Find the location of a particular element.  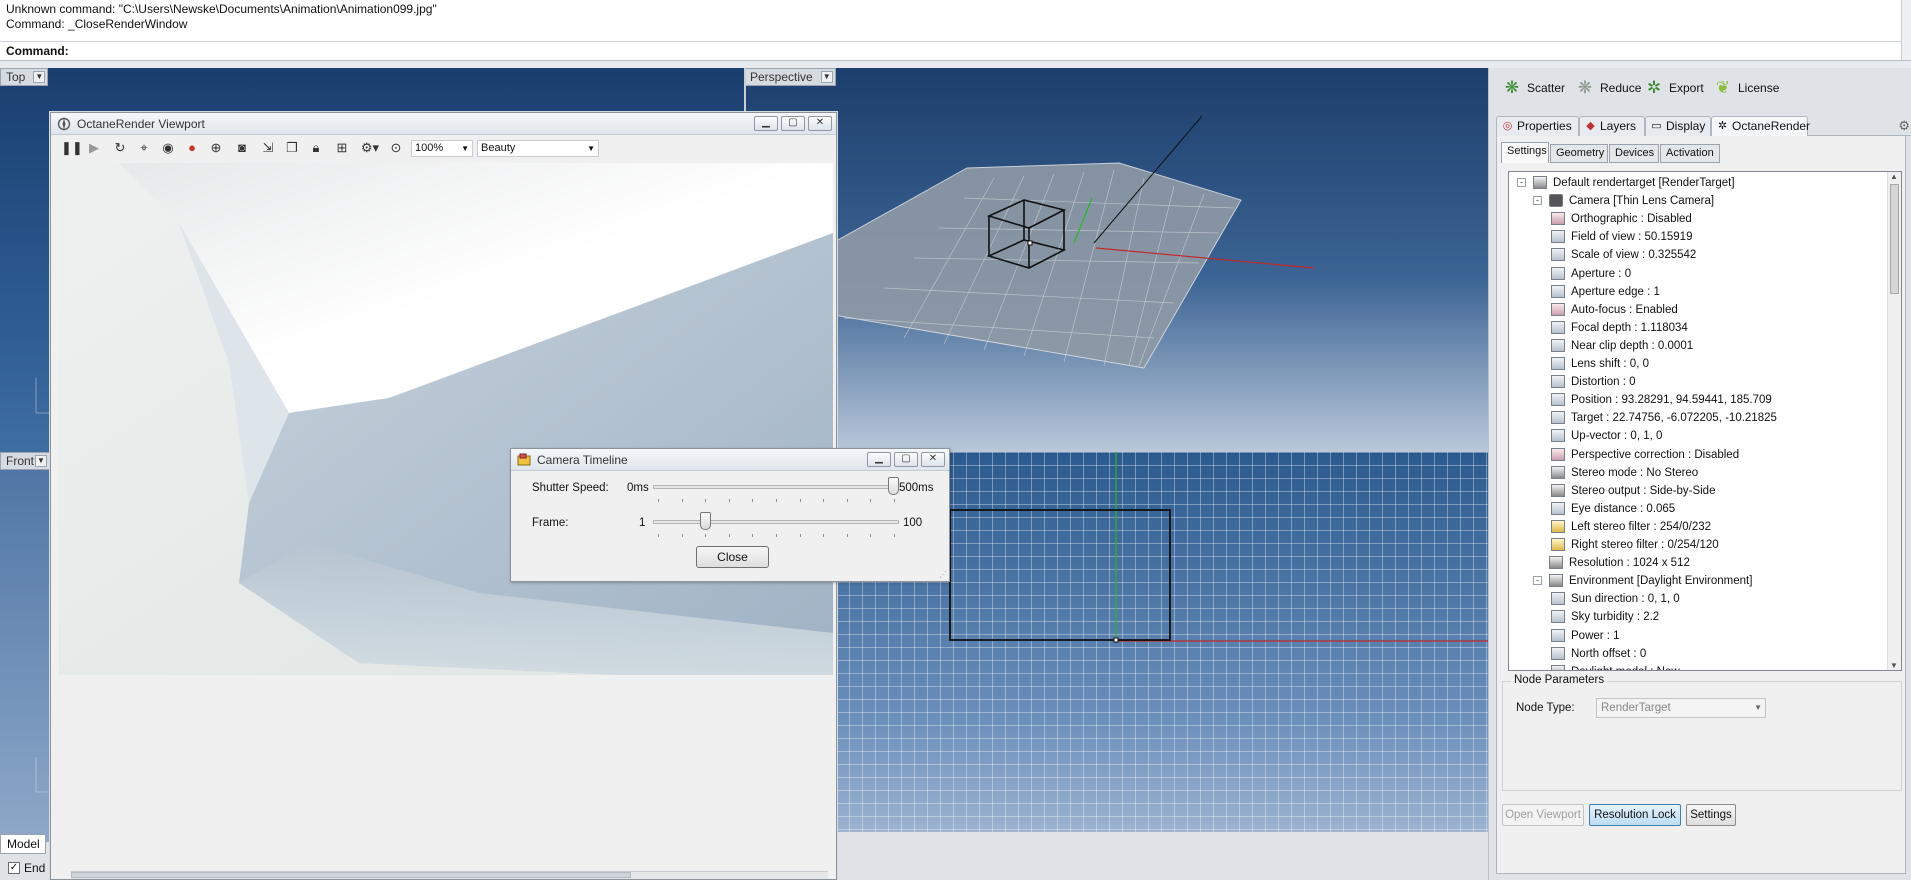

tree-item: Aperture : 0 is located at coordinates (1698, 274).